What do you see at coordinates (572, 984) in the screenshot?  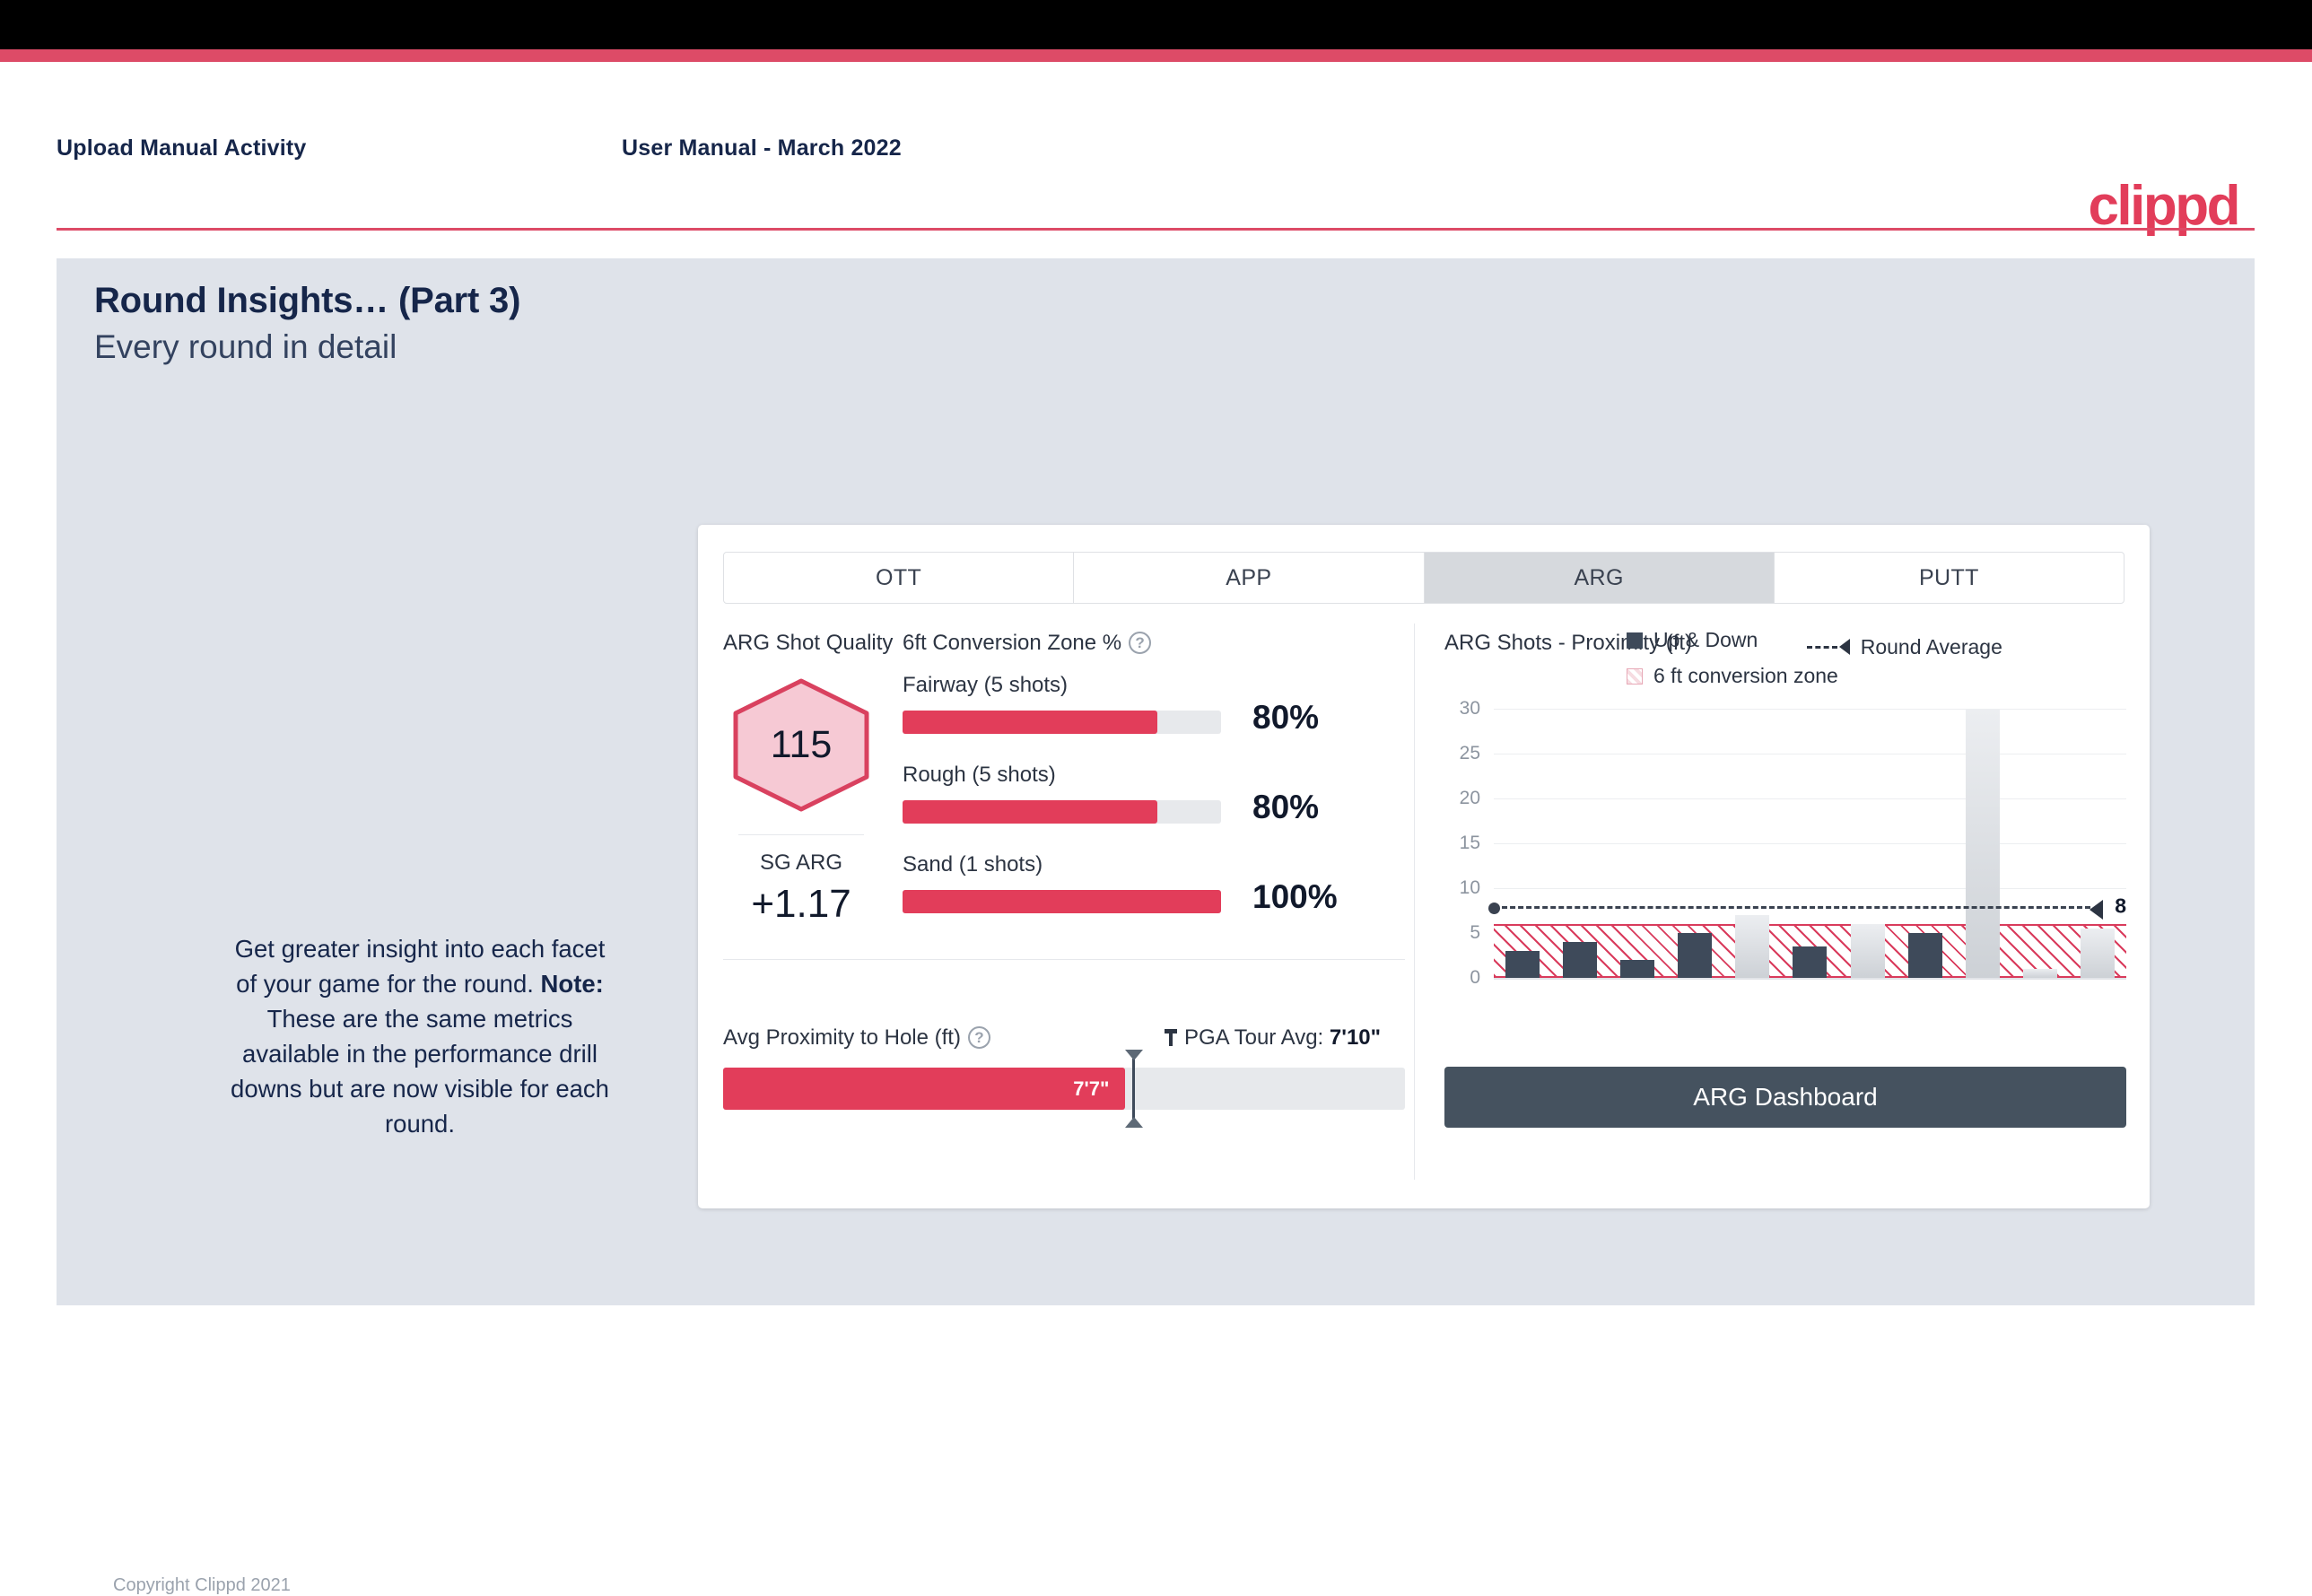 I see `narrative-note-label: Note:` at bounding box center [572, 984].